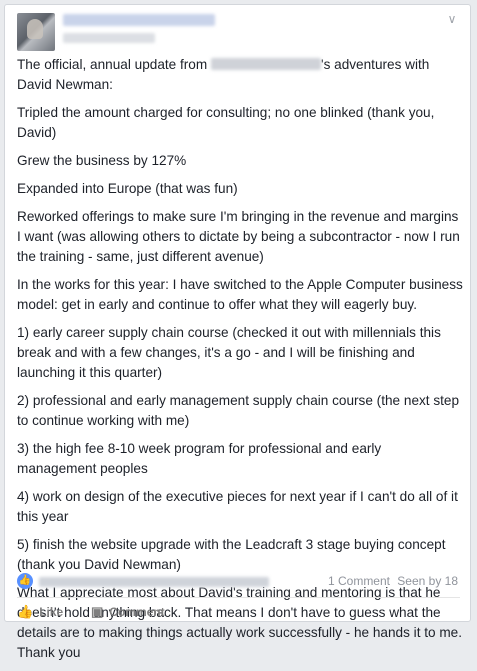 This screenshot has height=671, width=477. Describe the element at coordinates (154, 582) in the screenshot. I see `reactors-redacted` at that location.